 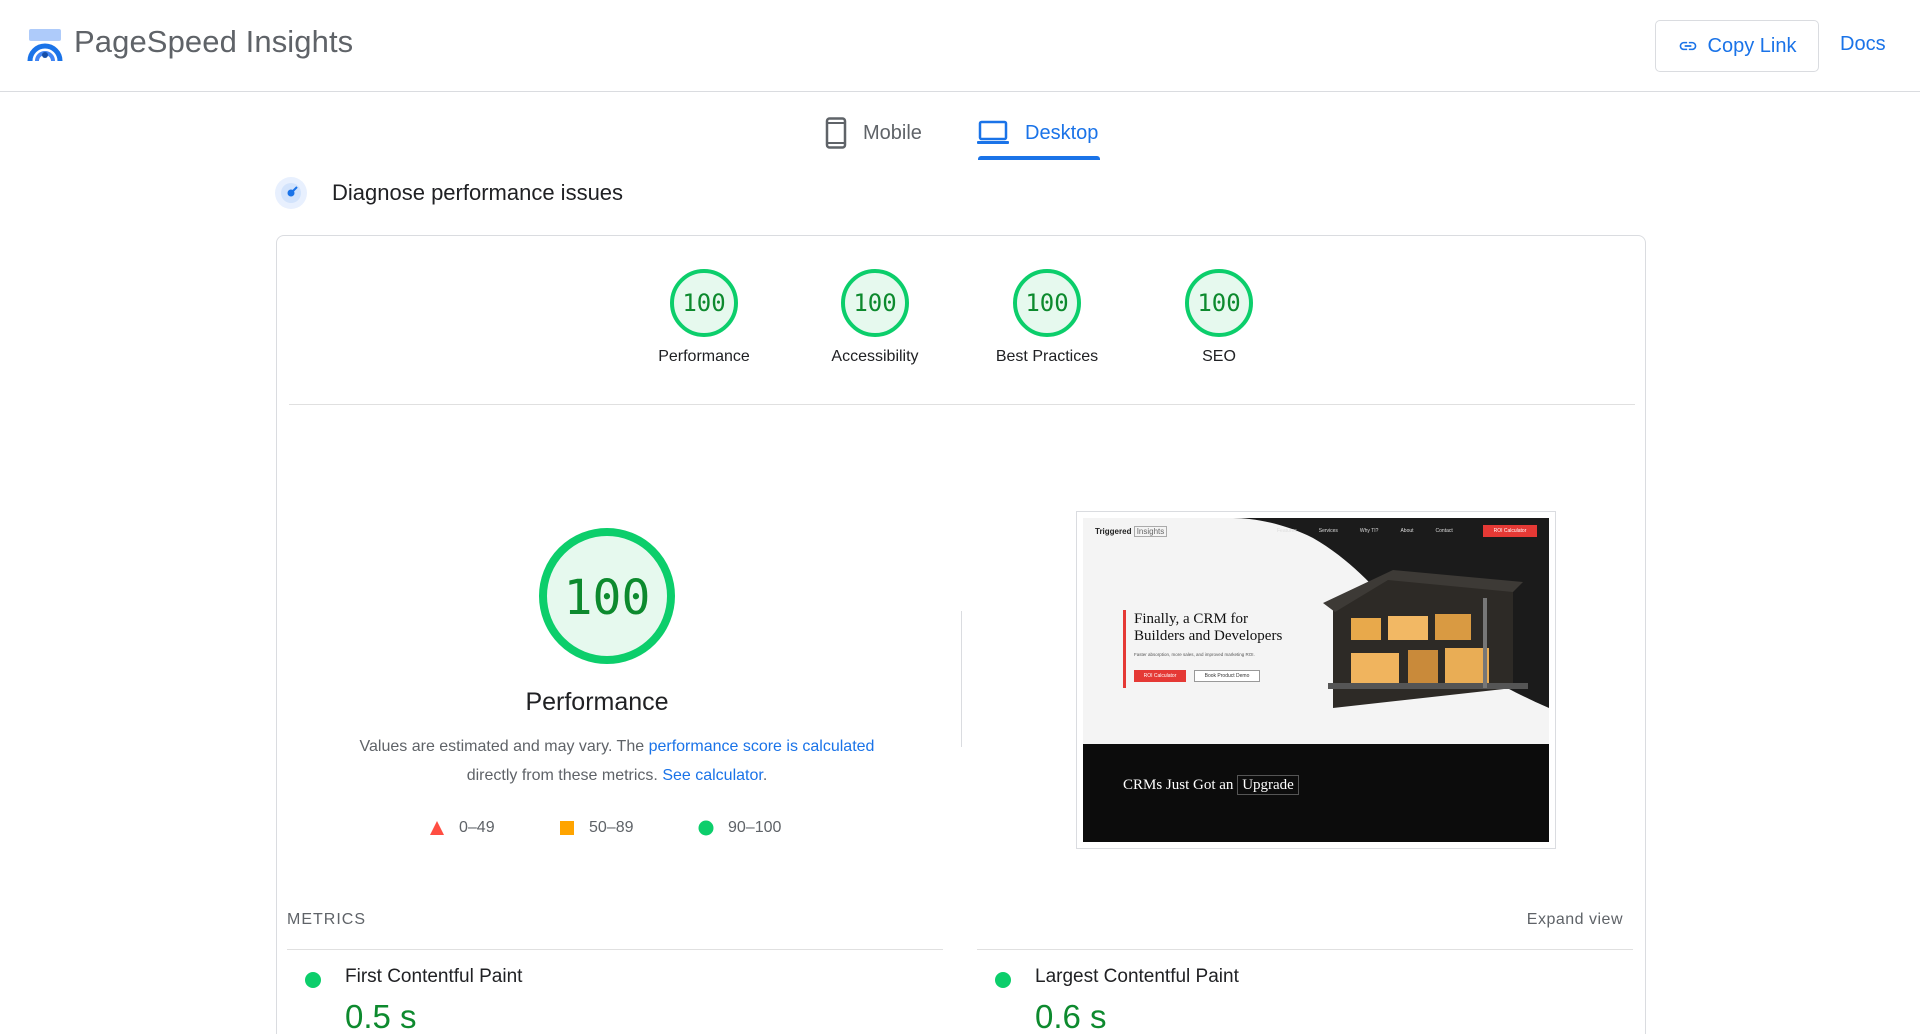 What do you see at coordinates (993, 132) in the screenshot?
I see `laptop-icon` at bounding box center [993, 132].